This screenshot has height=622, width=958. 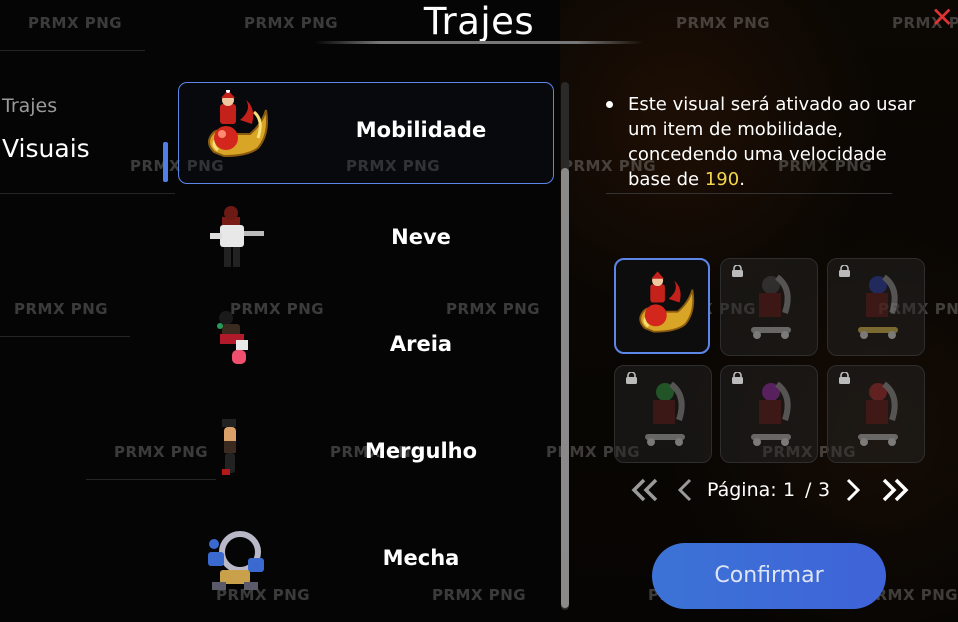 I want to click on list-item-mergulho: Mergulho, so click(x=366, y=456).